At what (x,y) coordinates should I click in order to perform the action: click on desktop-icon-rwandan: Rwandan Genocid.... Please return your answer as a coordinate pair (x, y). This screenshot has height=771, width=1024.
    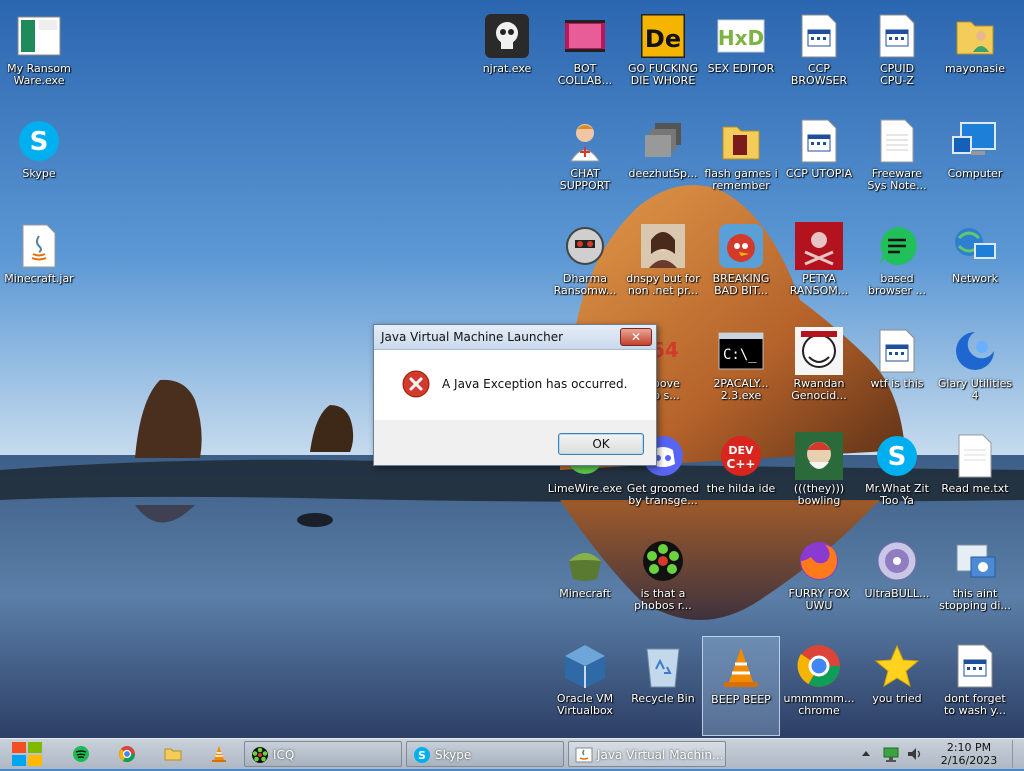
    Looking at the image, I should click on (819, 371).